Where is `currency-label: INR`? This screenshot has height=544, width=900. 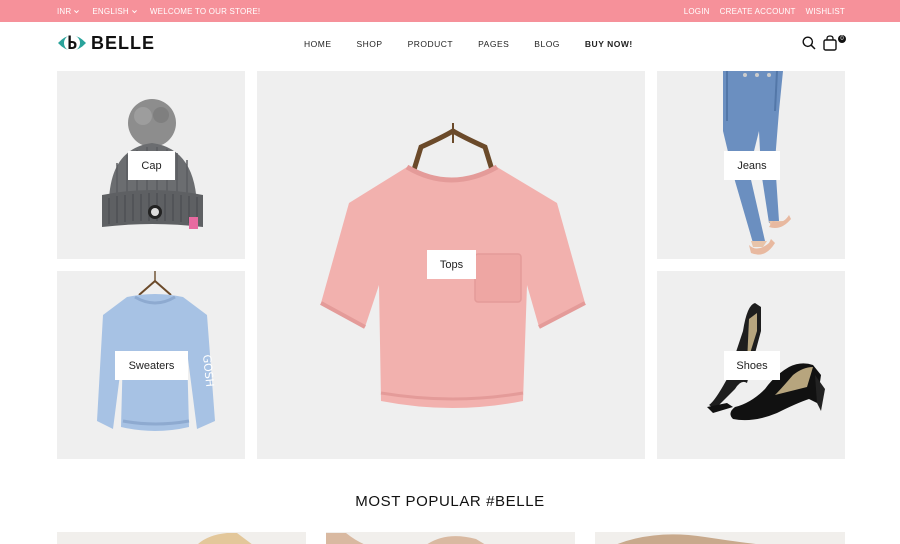 currency-label: INR is located at coordinates (64, 11).